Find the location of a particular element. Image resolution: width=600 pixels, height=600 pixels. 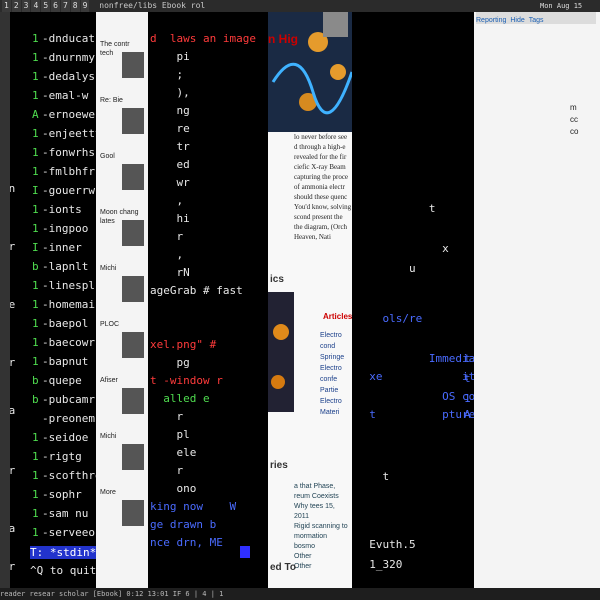

terminal-line: -serveeo is located at coordinates (68, 532).